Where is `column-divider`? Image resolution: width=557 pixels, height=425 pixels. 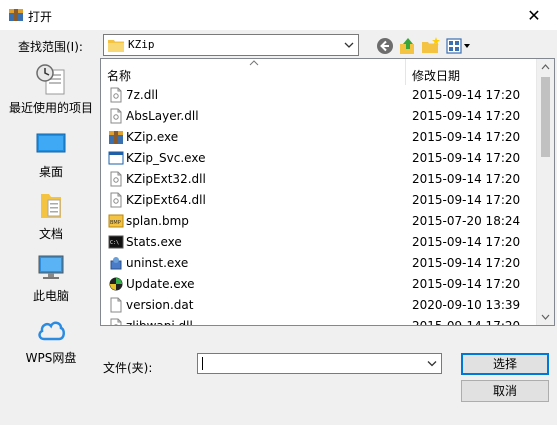 column-divider is located at coordinates (405, 72).